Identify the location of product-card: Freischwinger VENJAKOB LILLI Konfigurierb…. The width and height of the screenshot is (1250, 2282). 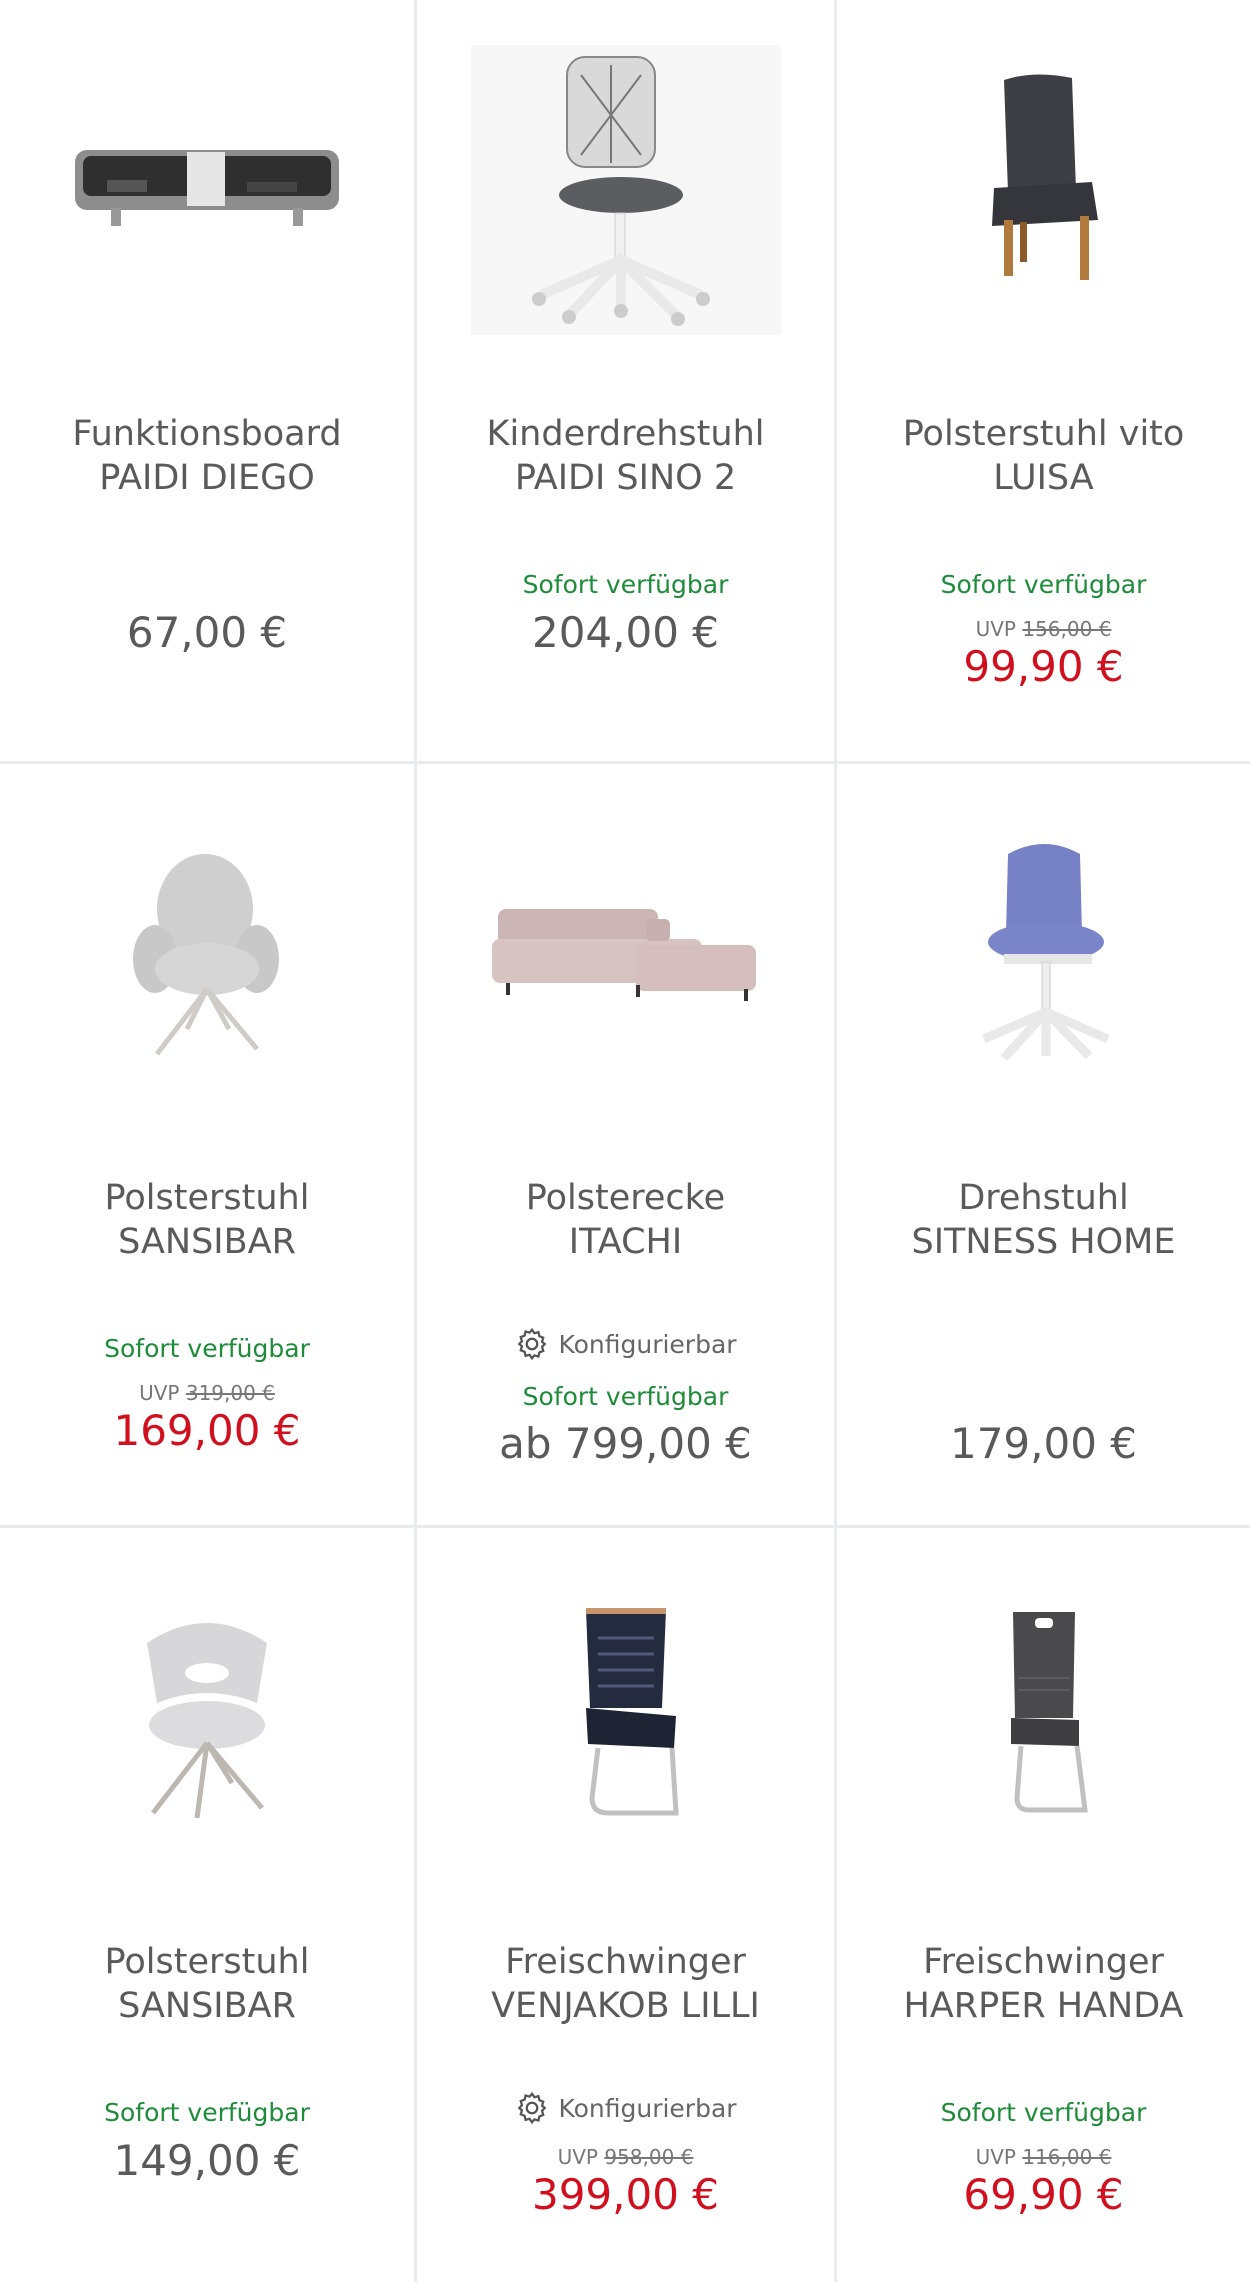
(627, 1905).